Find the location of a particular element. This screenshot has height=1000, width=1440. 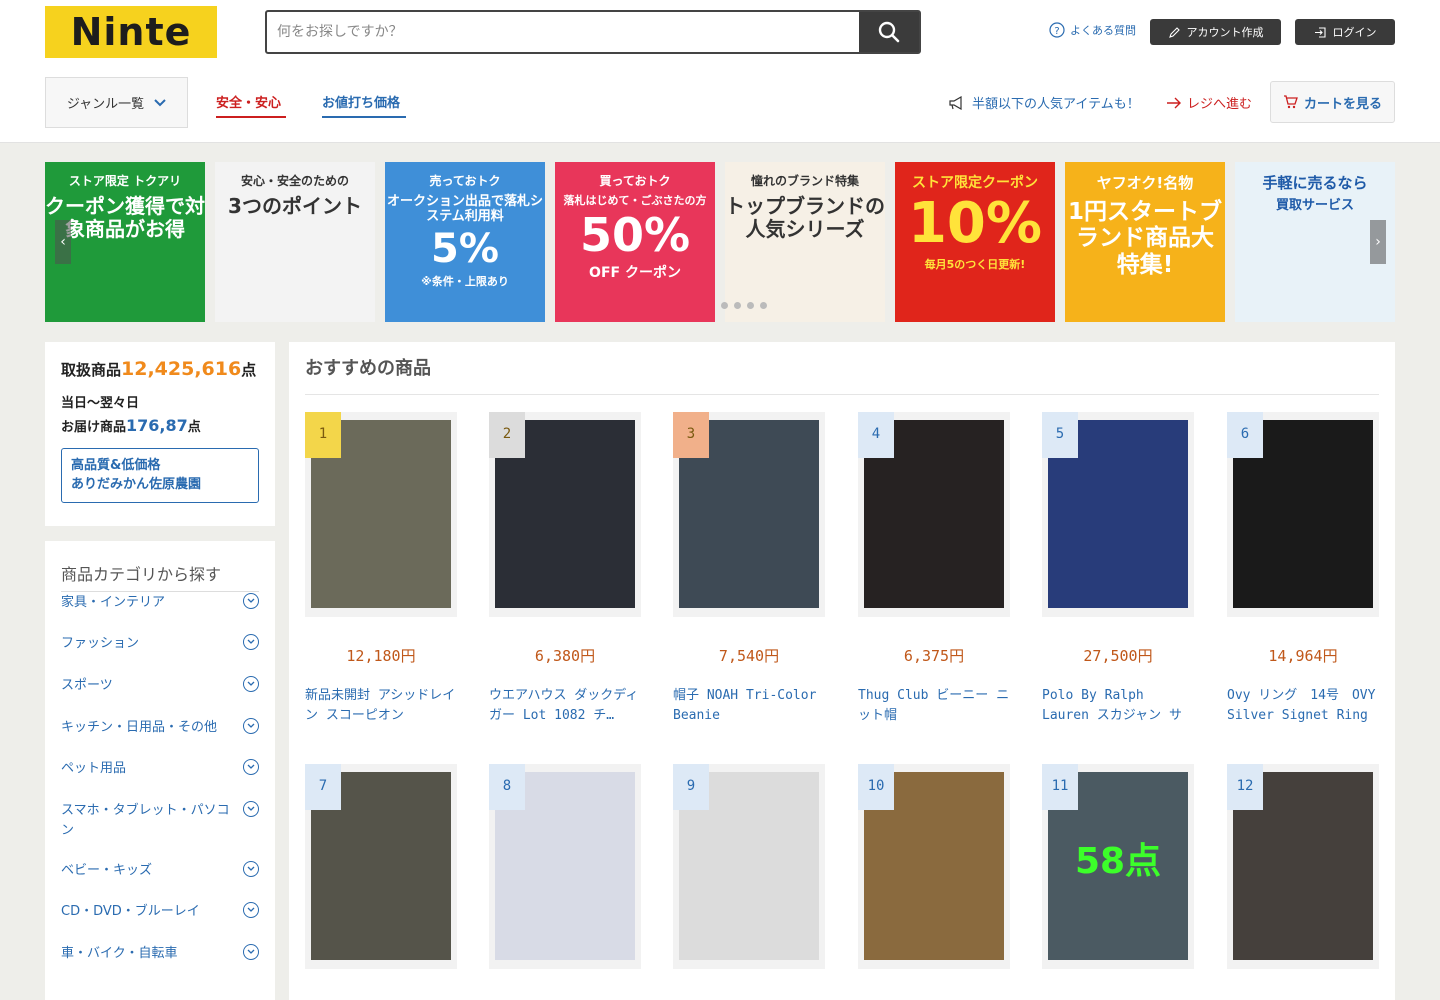

half-price-promo-link: 半額以下の人気アイテムも！ is located at coordinates (1044, 102).